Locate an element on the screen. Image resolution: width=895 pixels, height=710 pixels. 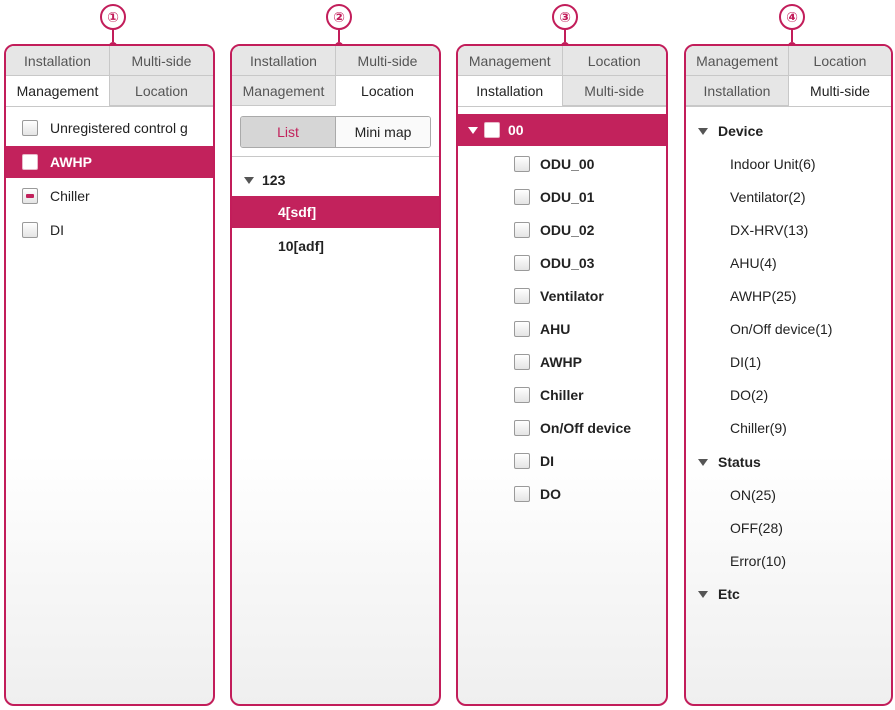
tree-item: DI(1) is located at coordinates (788, 362).